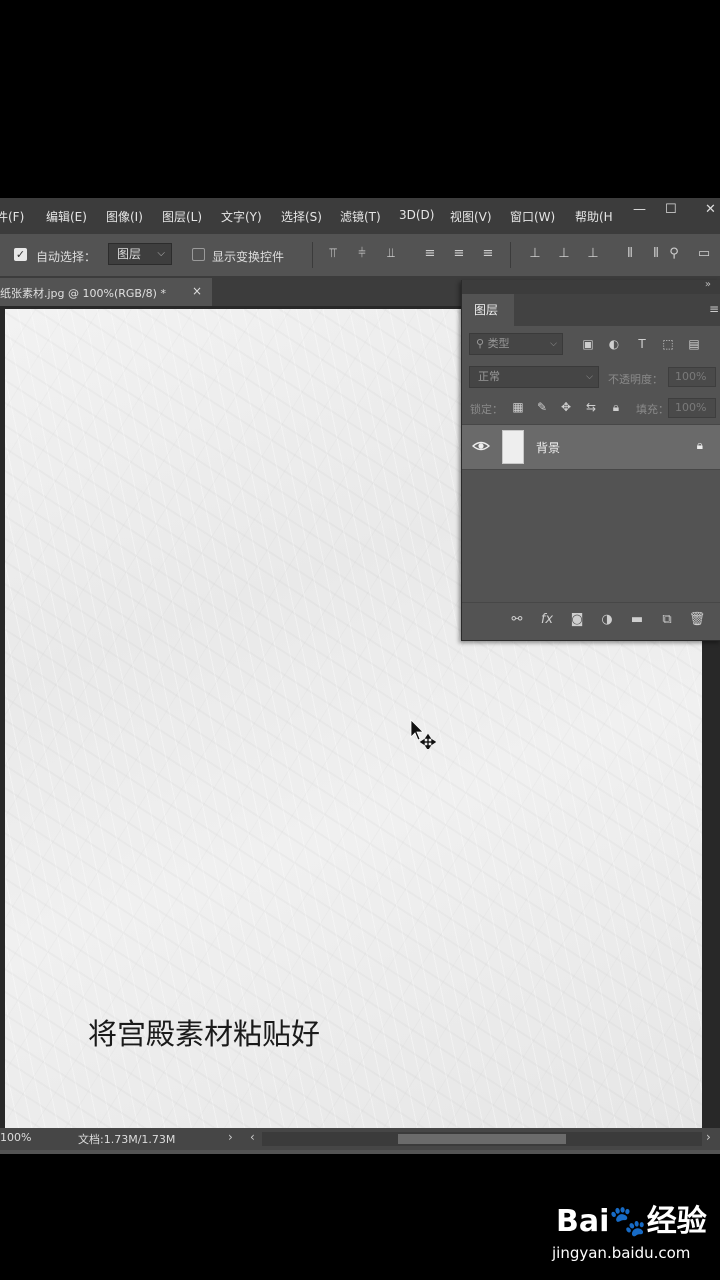 Image resolution: width=720 pixels, height=1280 pixels. I want to click on lock-label: 锁定：, so click(486, 409).